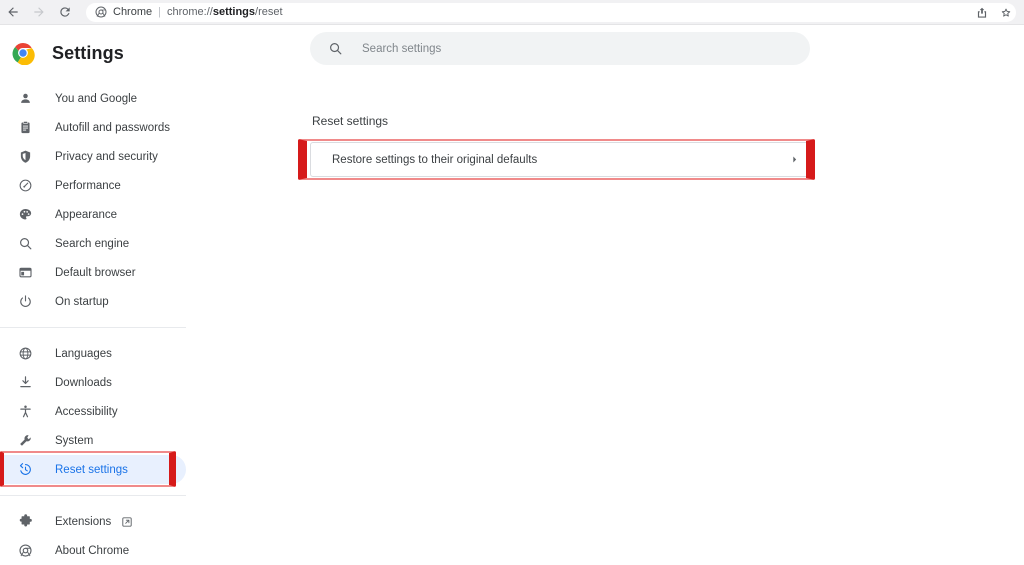 Image resolution: width=1024 pixels, height=565 pixels. What do you see at coordinates (551, 12) in the screenshot?
I see `address-bar: Chrome | chrome://settings/reset` at bounding box center [551, 12].